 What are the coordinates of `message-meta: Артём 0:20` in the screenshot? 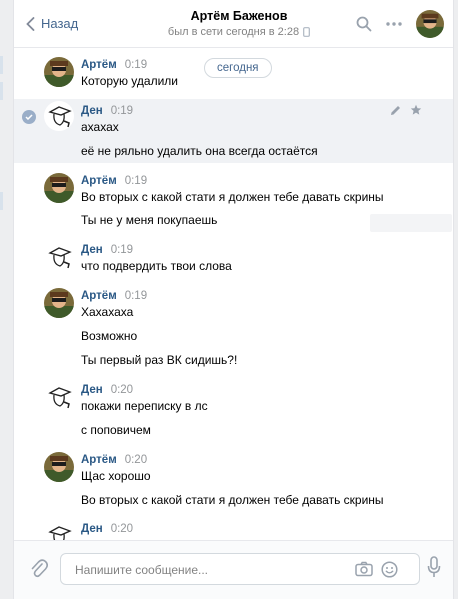 It's located at (114, 460).